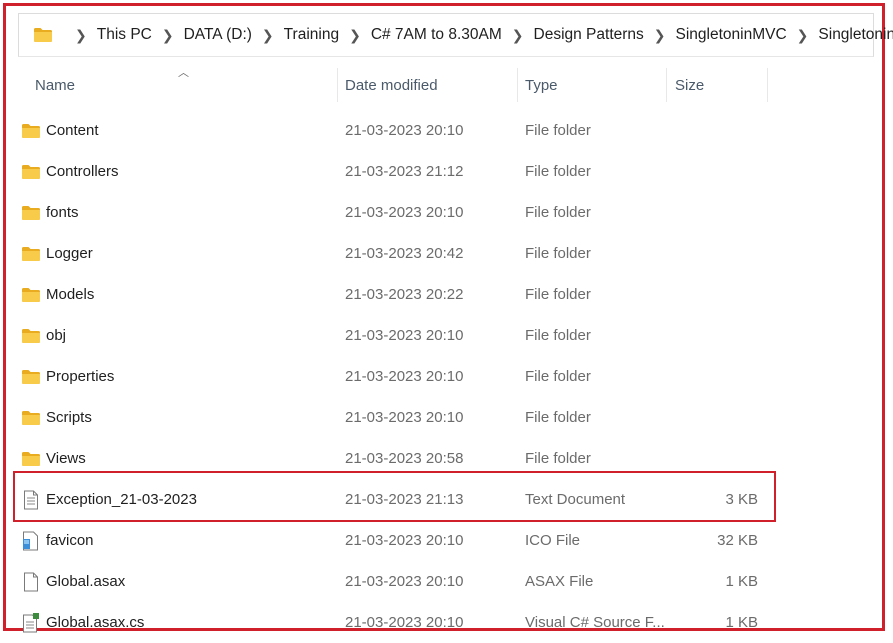  Describe the element at coordinates (55, 85) in the screenshot. I see `column-header-name: Name` at that location.